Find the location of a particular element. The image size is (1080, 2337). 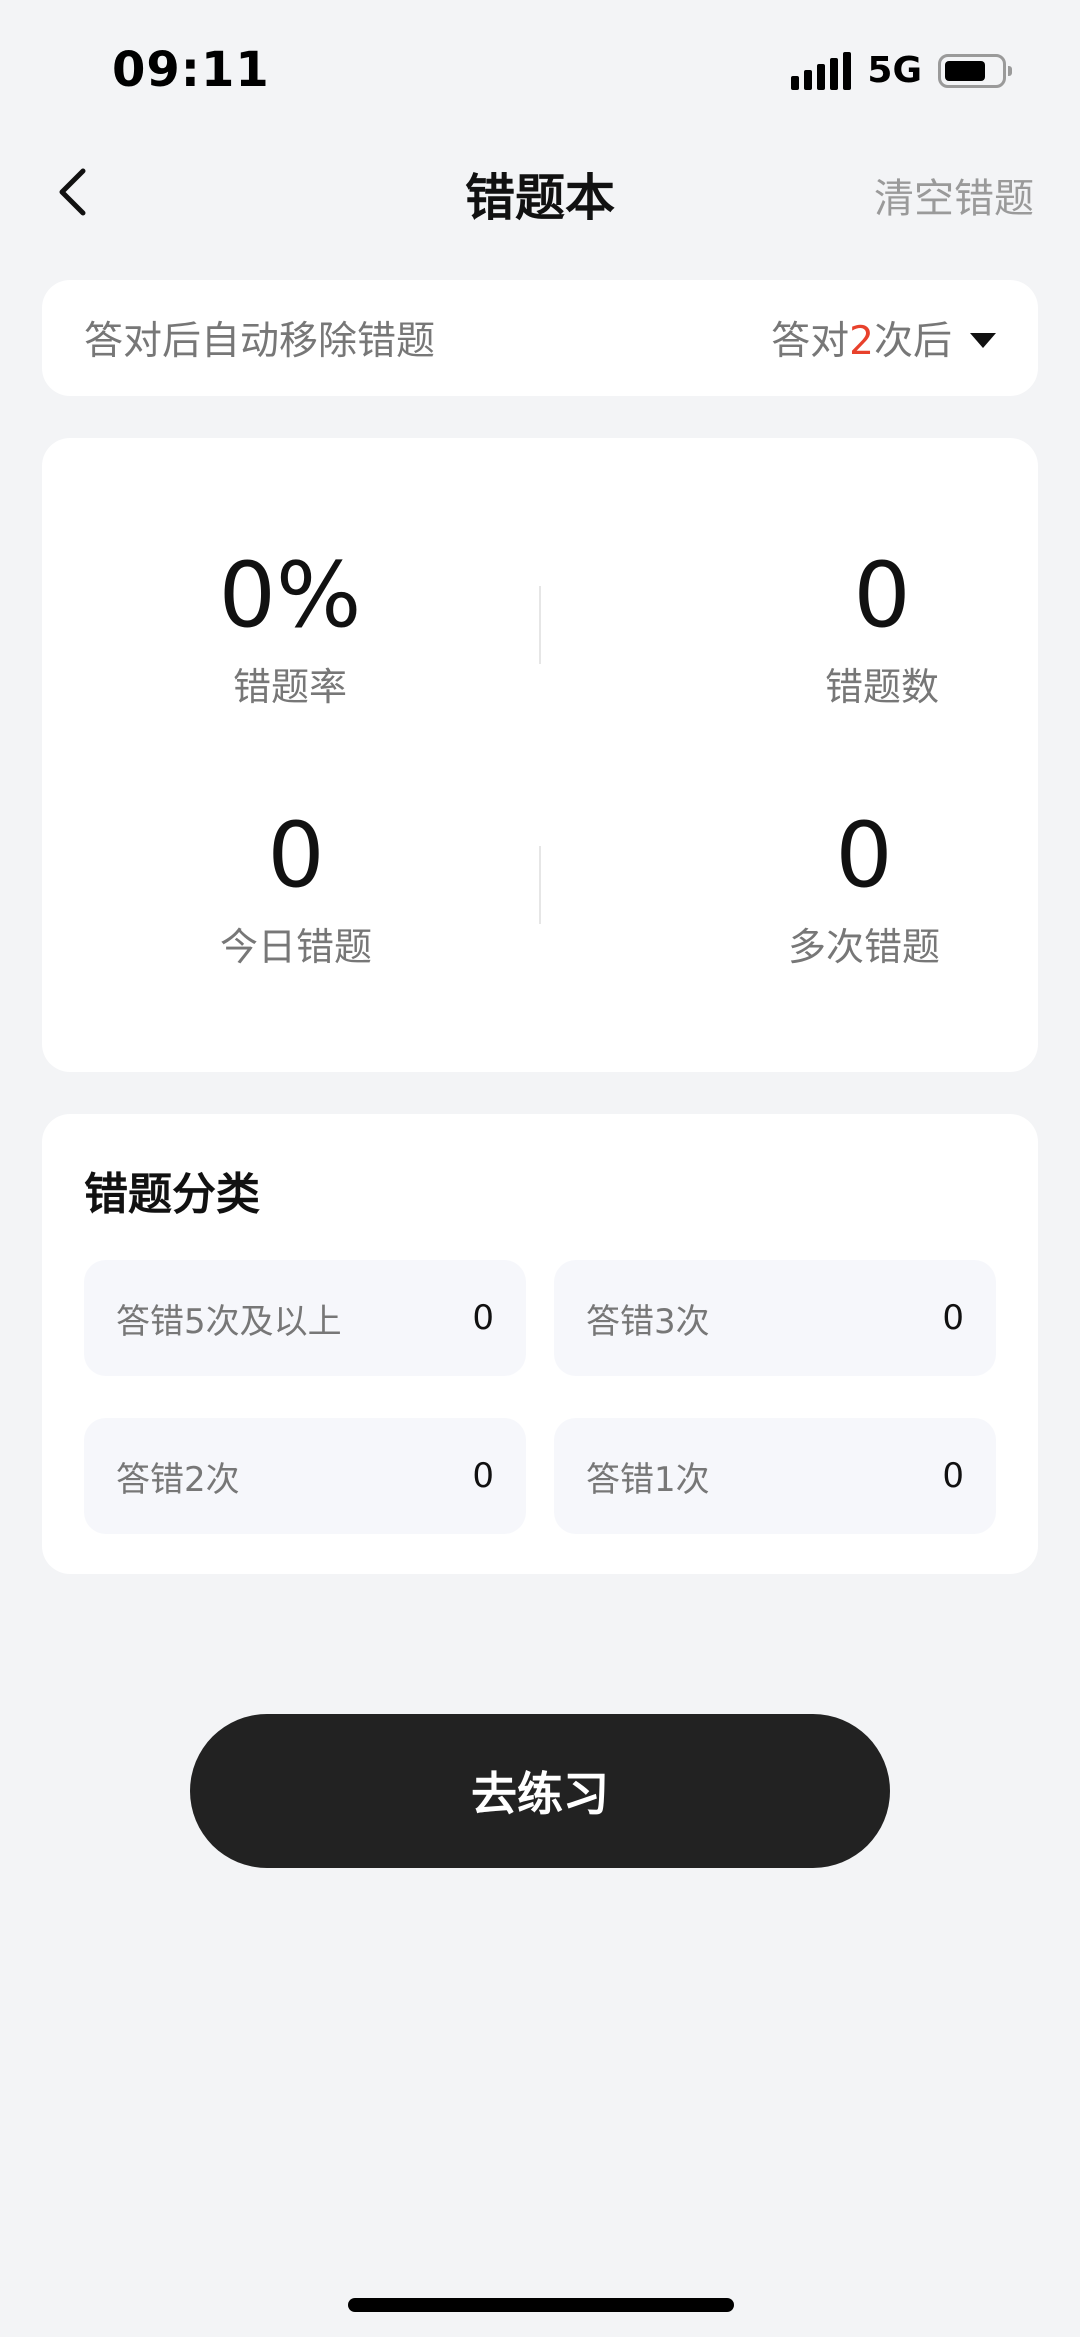

today-errors-value: 0 is located at coordinates (296, 855).